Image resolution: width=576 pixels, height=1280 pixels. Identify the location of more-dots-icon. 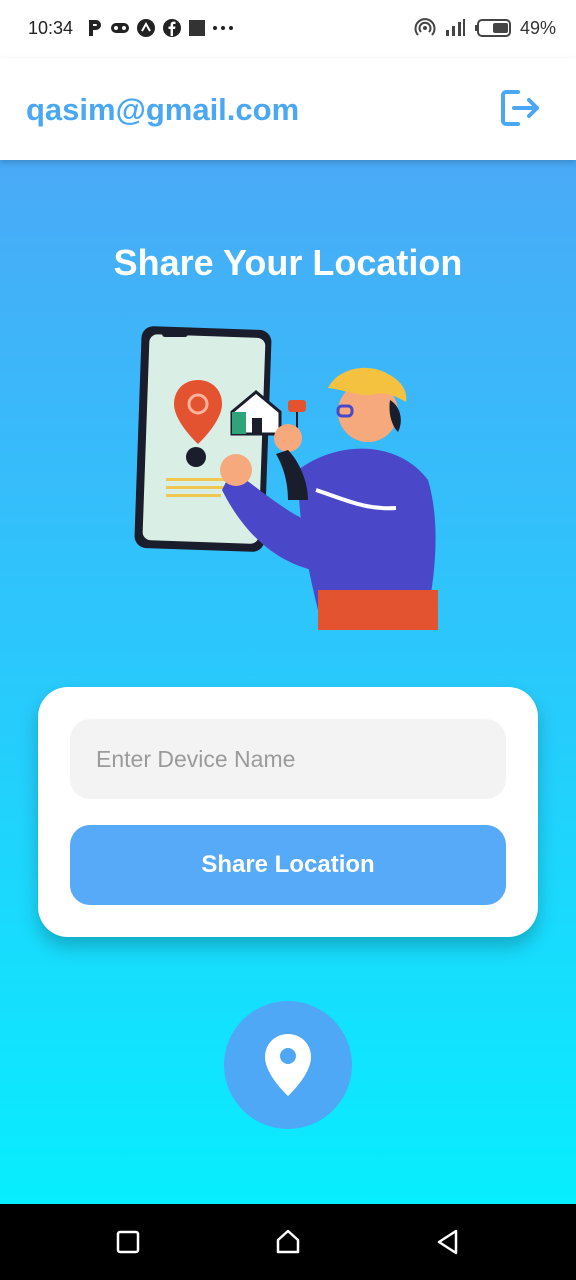
(223, 28).